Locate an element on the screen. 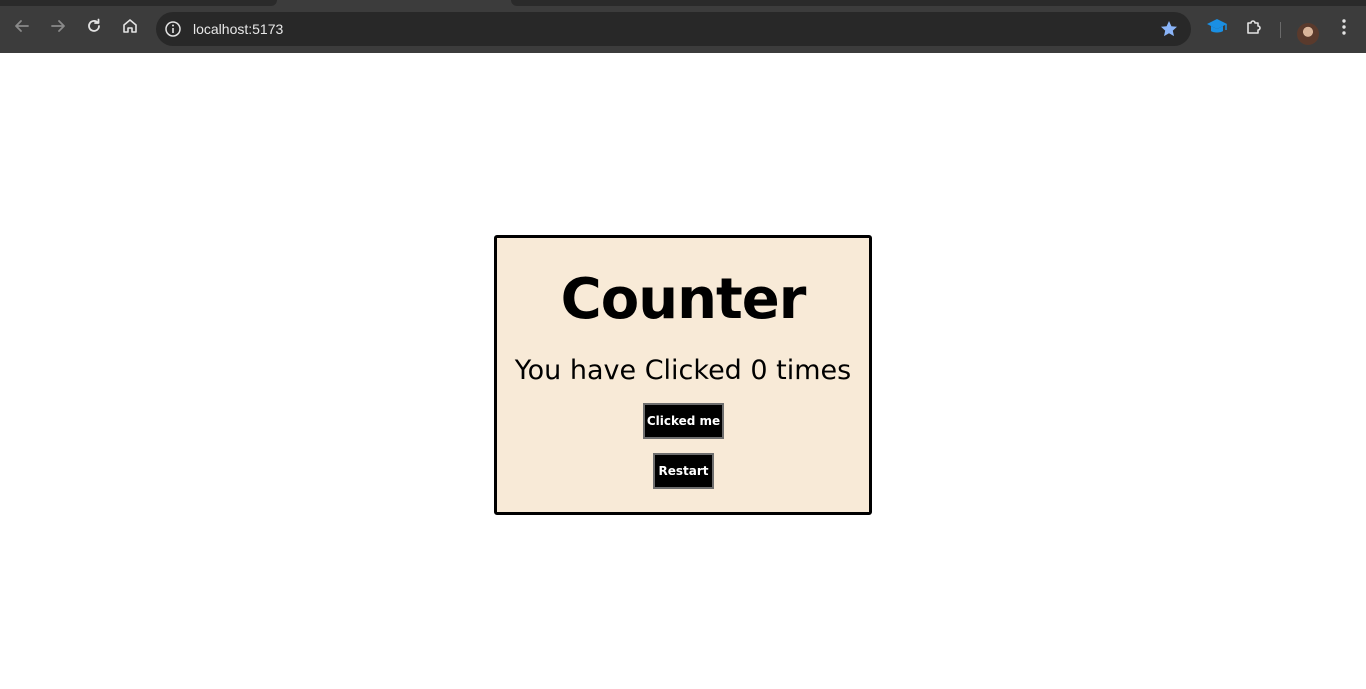 This screenshot has height=689, width=1366. address-bar: localhost:5173 is located at coordinates (673, 29).